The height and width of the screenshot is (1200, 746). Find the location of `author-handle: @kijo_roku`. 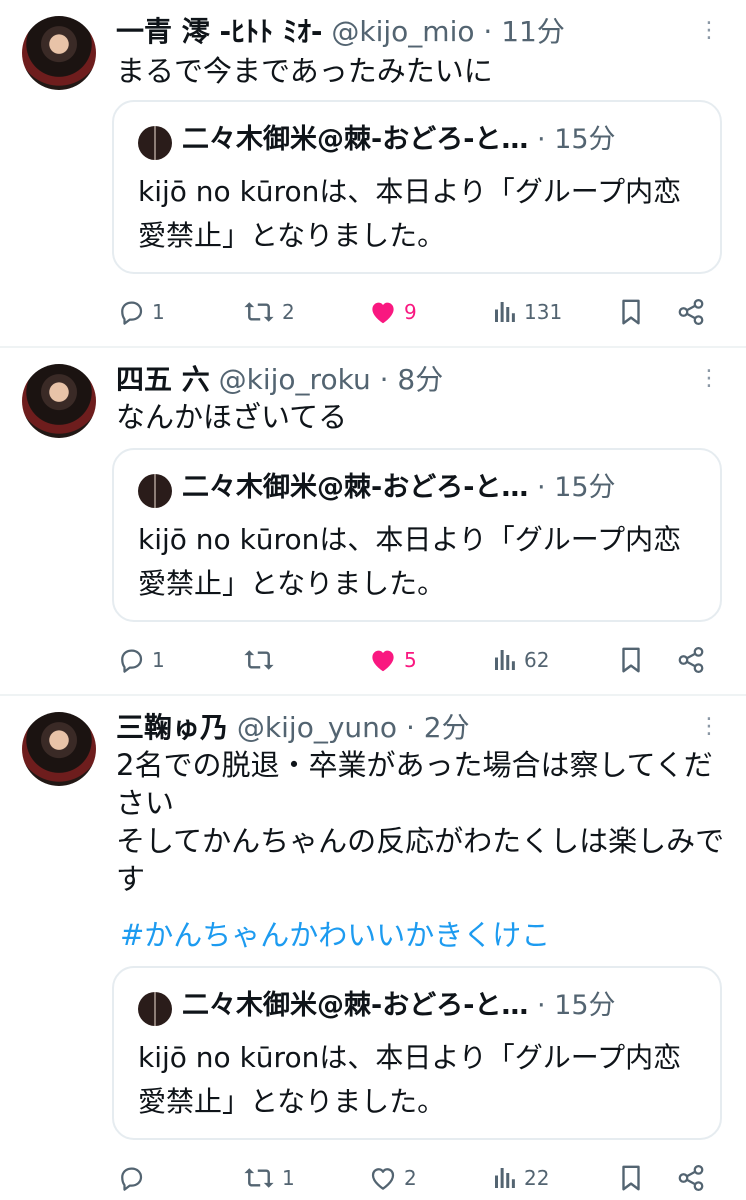

author-handle: @kijo_roku is located at coordinates (295, 379).